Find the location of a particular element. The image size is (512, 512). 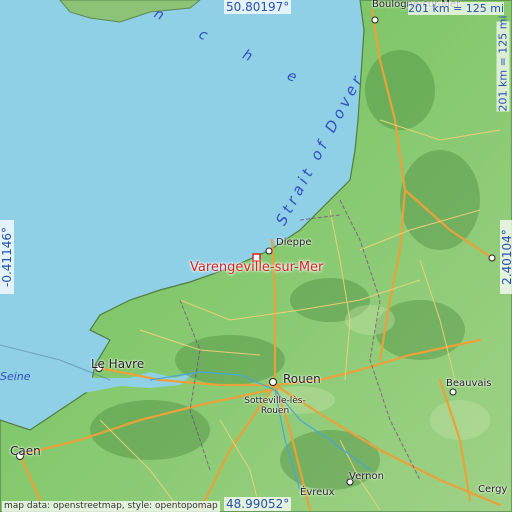

coord-south: 48.99052° is located at coordinates (258, 504).